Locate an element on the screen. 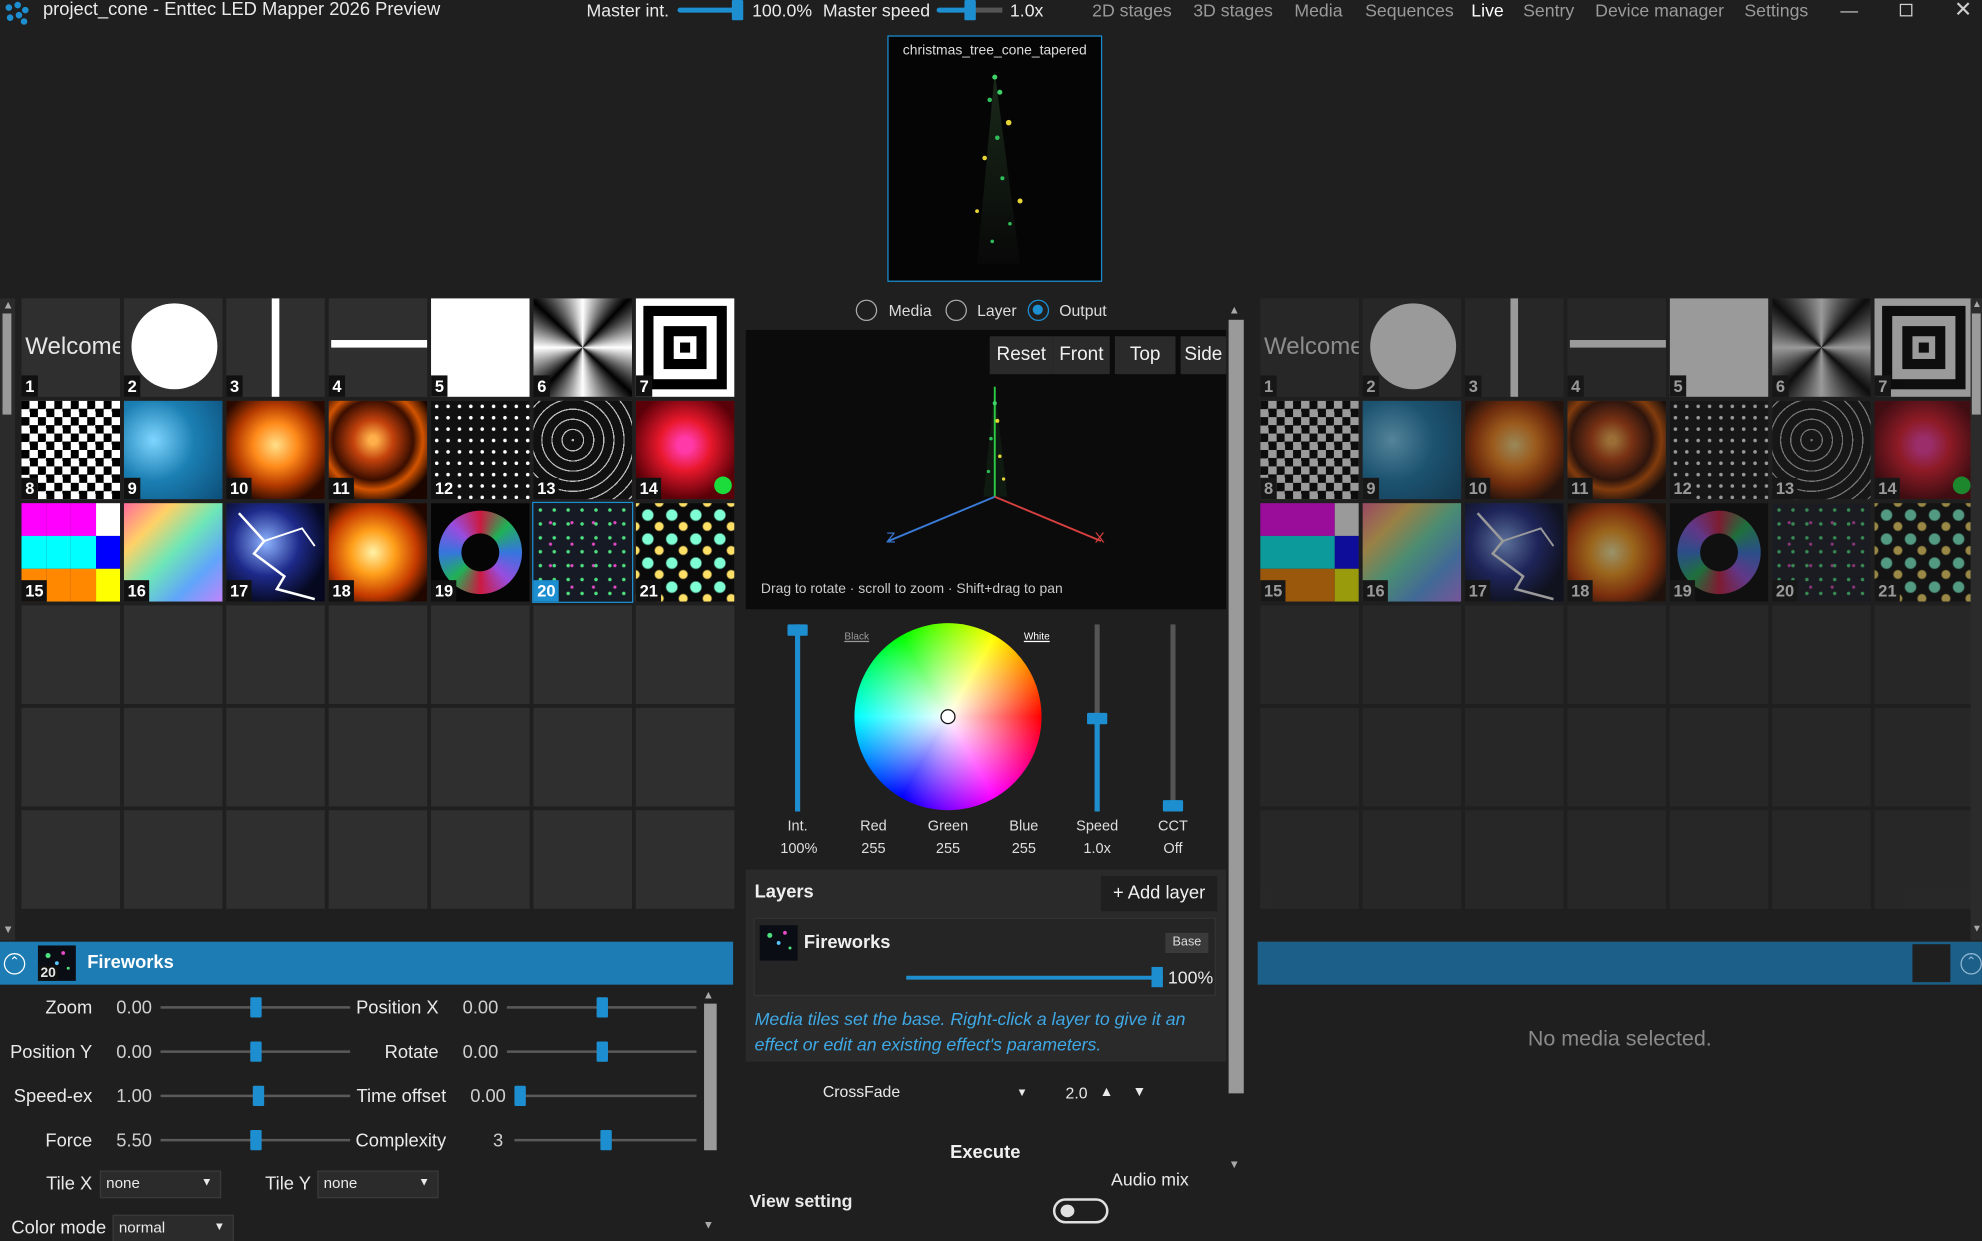 The image size is (1982, 1241). decrement-icon: ▼ is located at coordinates (1140, 1092).